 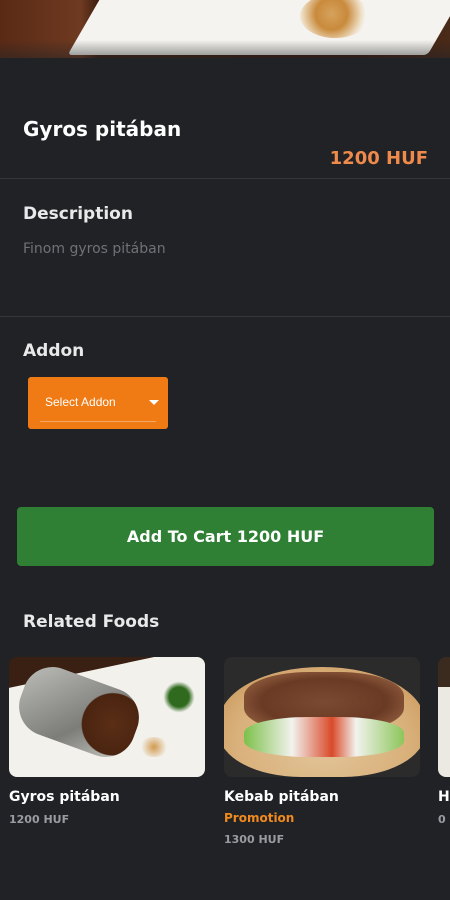 I want to click on related-food-card: Gyros pitában 1200 HUF, so click(x=107, y=741).